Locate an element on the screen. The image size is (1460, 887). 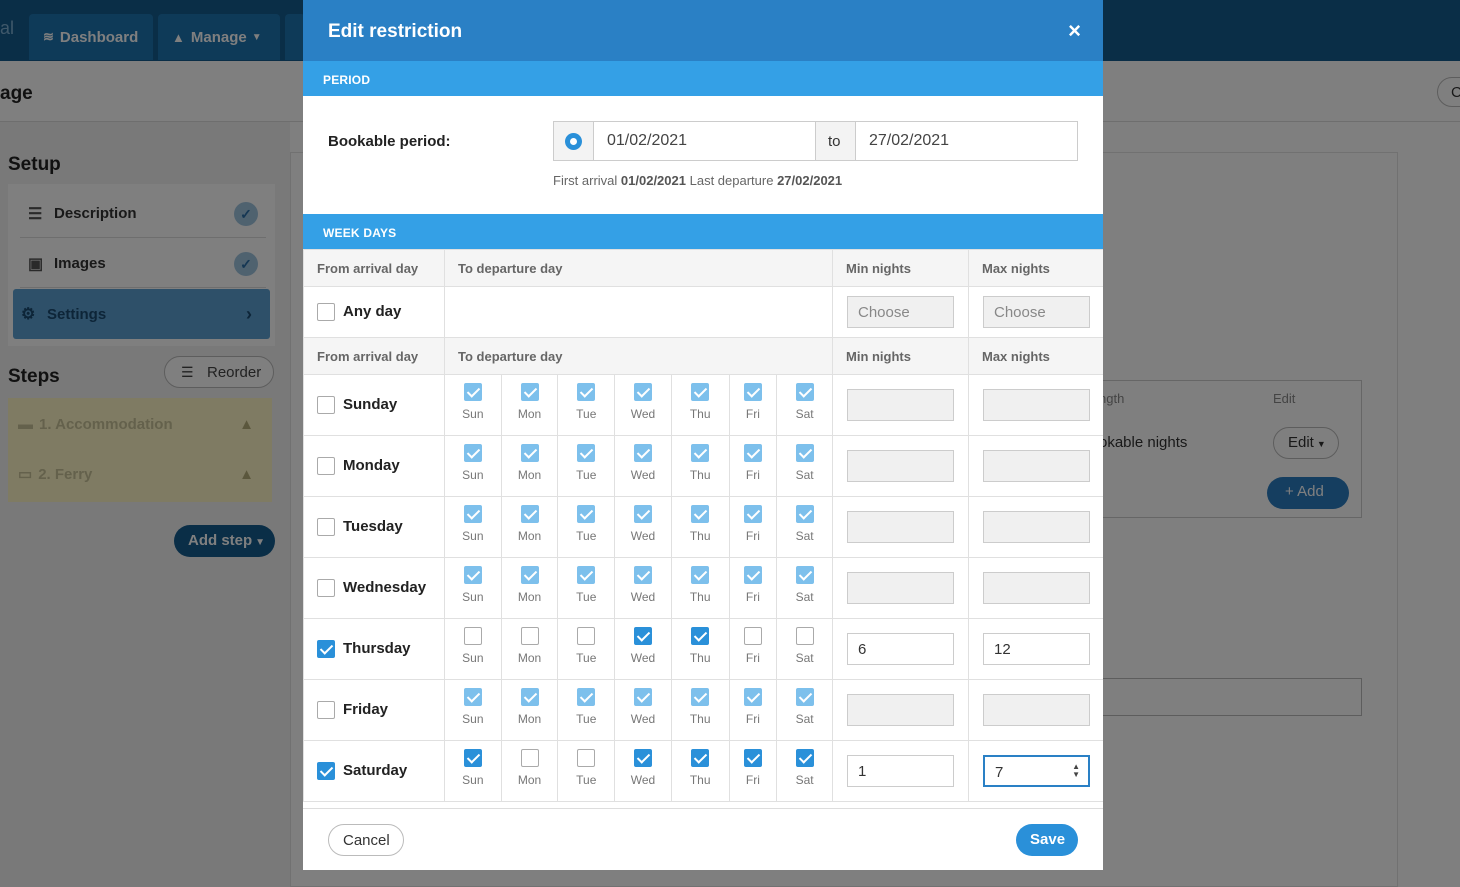
min-nights-input: 6 is located at coordinates (900, 649).